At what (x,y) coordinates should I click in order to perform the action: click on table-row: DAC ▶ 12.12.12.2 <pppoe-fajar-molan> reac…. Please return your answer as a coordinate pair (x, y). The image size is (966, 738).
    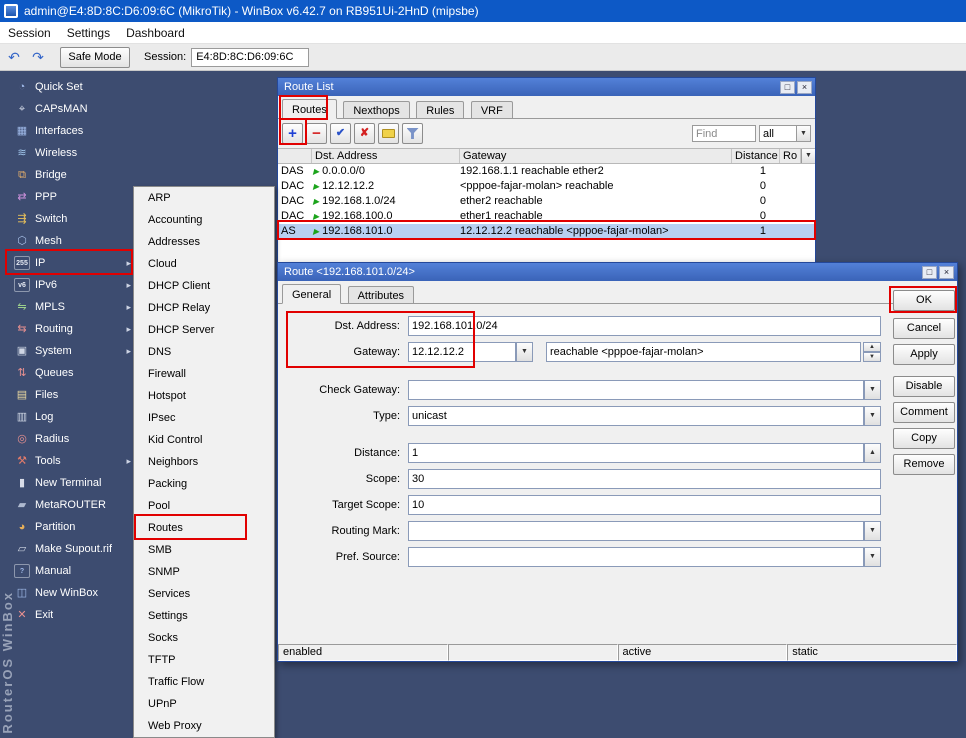
    Looking at the image, I should click on (546, 186).